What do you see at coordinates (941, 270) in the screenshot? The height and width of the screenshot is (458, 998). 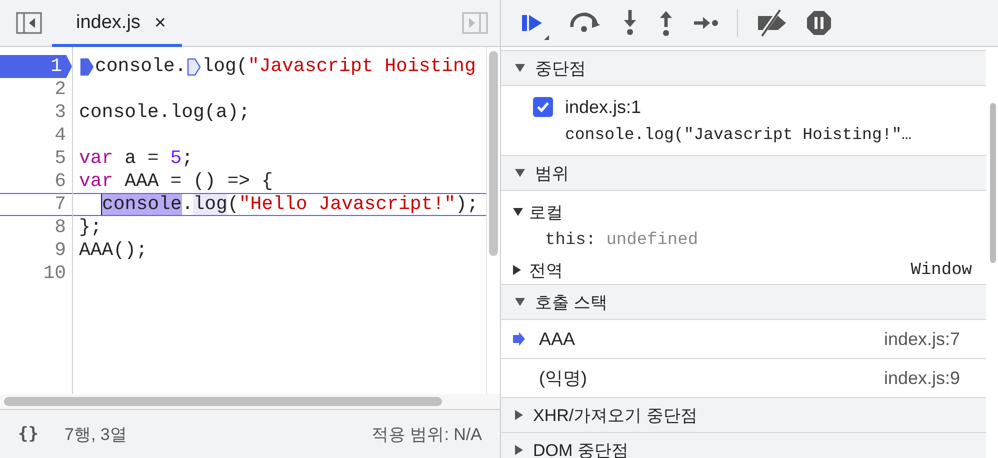 I see `scope-value: Window` at bounding box center [941, 270].